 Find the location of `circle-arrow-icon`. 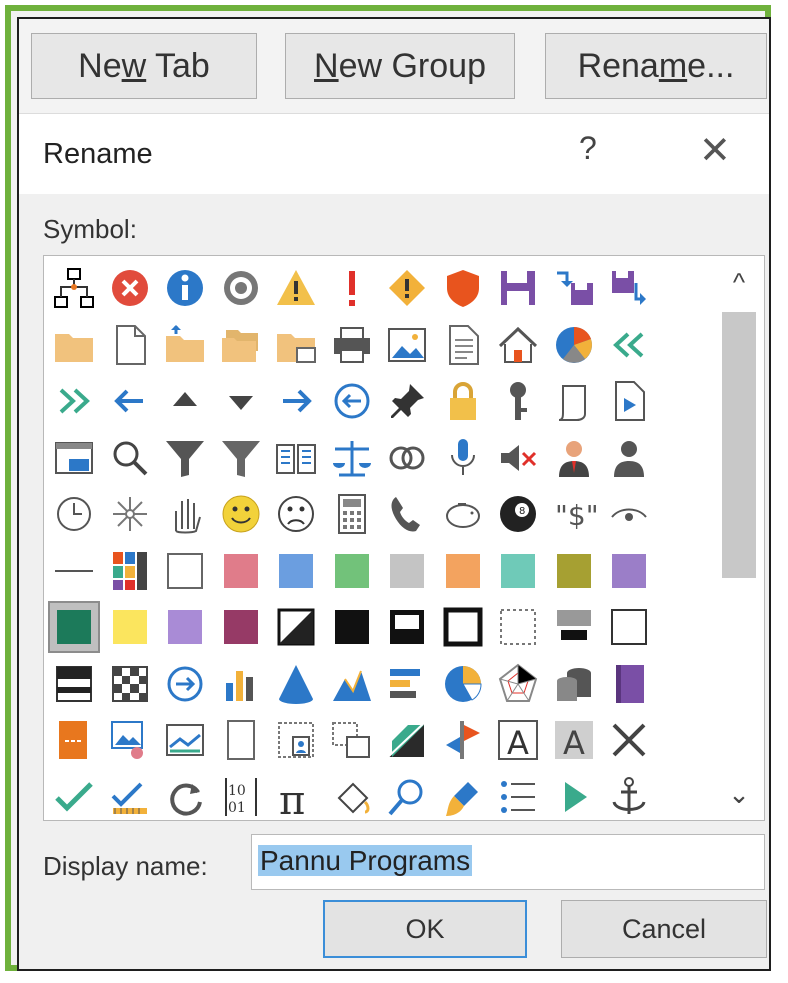

circle-arrow-icon is located at coordinates (185, 684).